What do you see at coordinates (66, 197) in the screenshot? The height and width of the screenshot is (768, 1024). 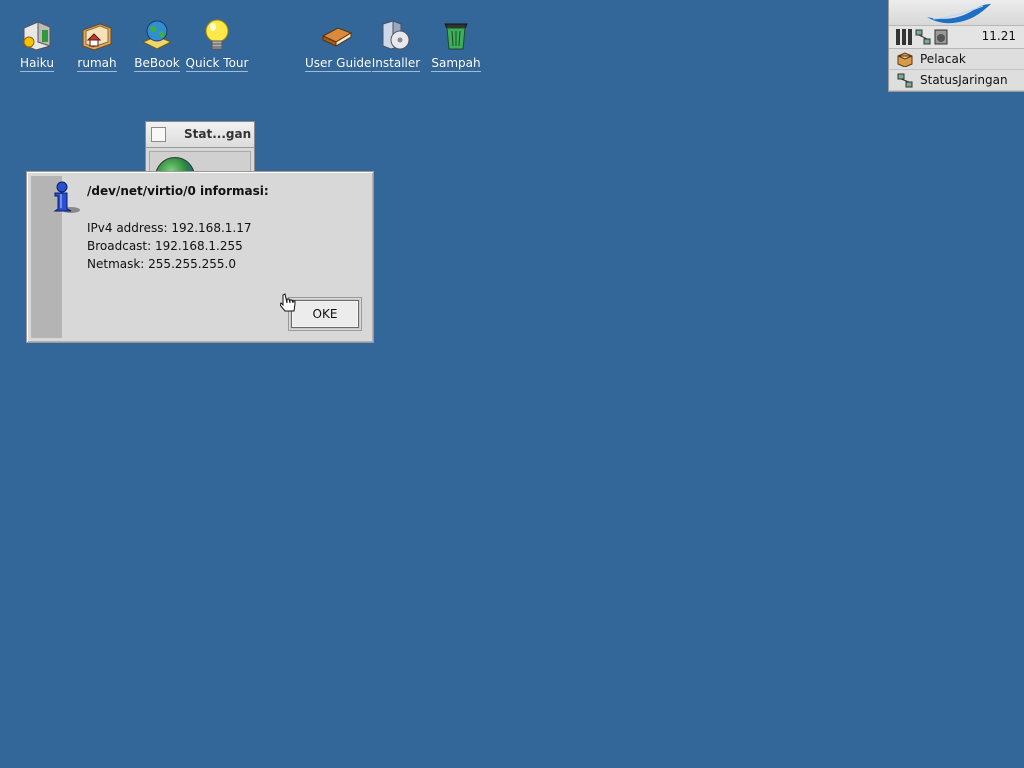 I see `info-icon` at bounding box center [66, 197].